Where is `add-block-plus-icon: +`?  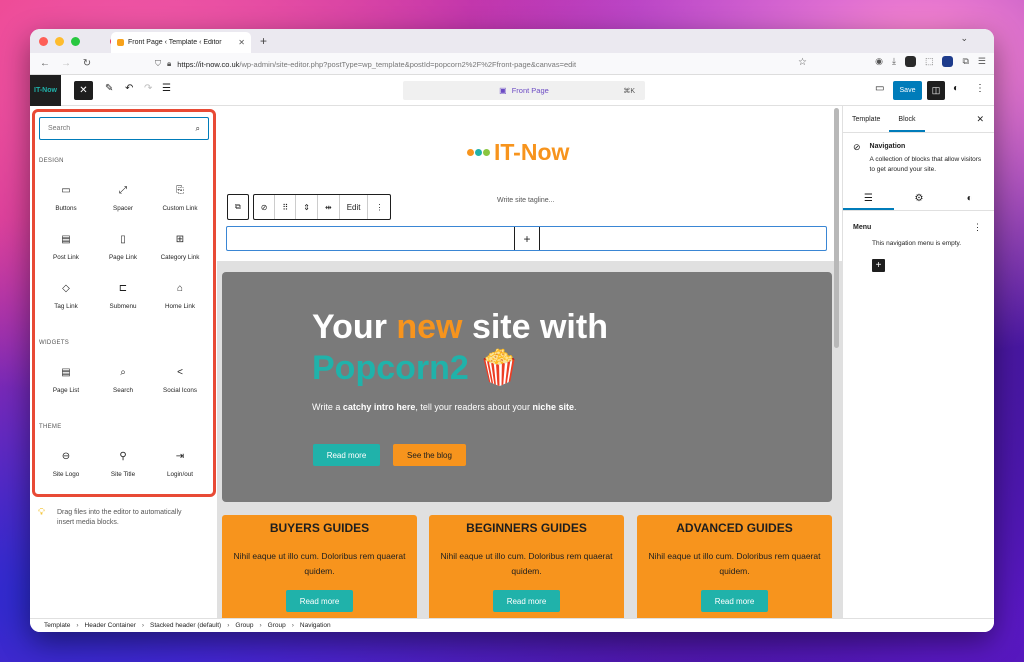
add-block-plus-icon: + is located at coordinates (527, 238).